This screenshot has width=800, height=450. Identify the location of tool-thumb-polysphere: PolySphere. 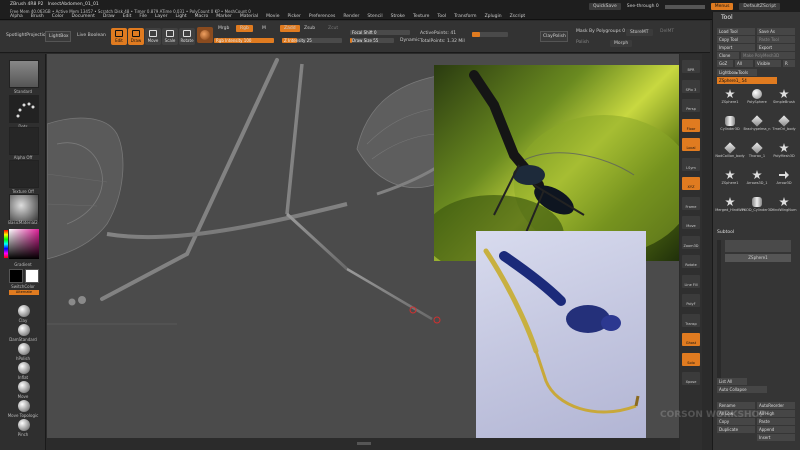
(757, 98).